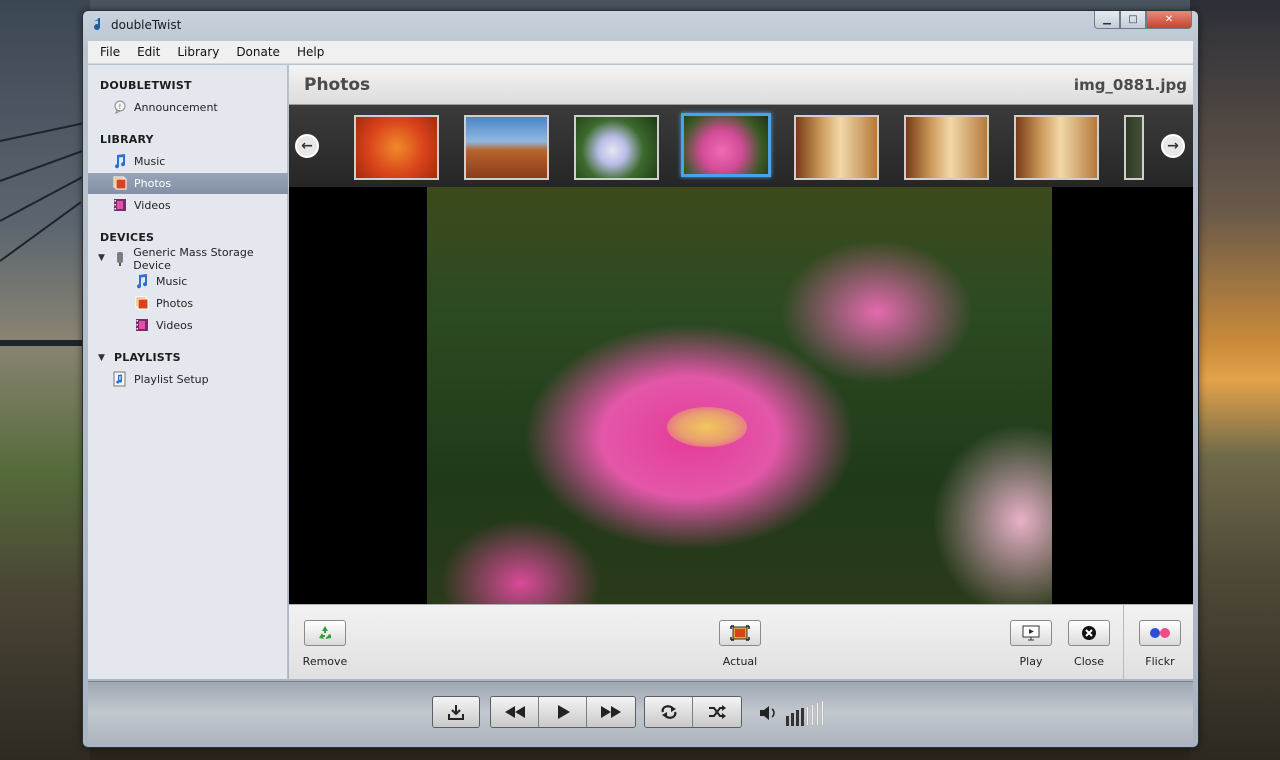 Image resolution: width=1280 pixels, height=760 pixels. I want to click on import-button, so click(456, 712).